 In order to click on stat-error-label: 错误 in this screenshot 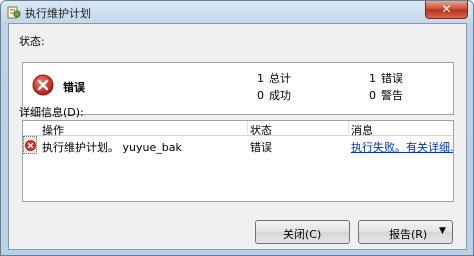, I will do `click(392, 78)`.